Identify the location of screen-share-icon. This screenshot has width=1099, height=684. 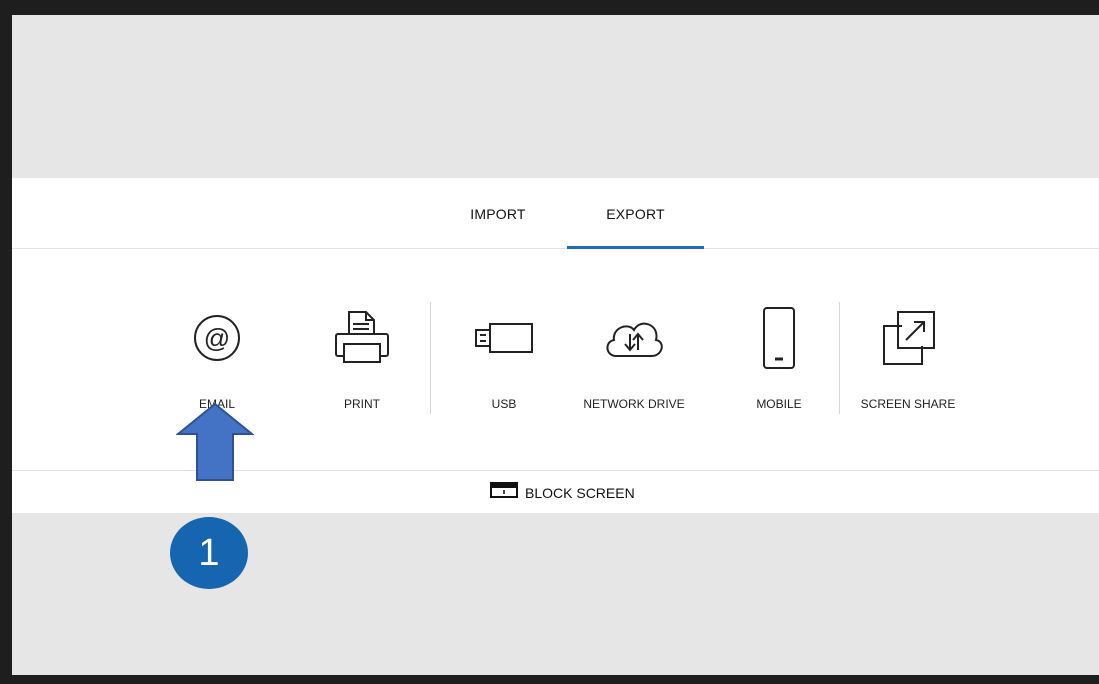
(908, 338).